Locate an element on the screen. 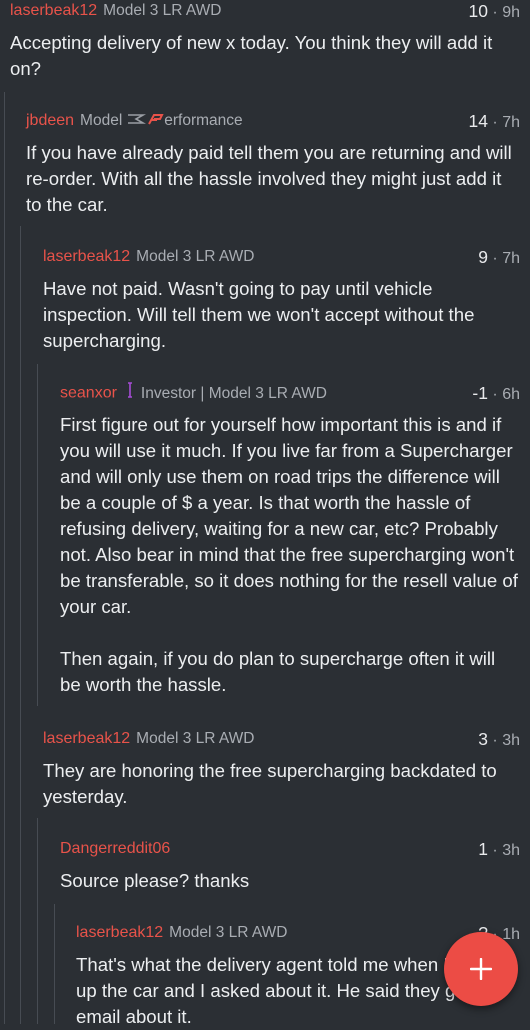 This screenshot has width=530, height=1030. comment-score: 1 · 3h is located at coordinates (499, 849).